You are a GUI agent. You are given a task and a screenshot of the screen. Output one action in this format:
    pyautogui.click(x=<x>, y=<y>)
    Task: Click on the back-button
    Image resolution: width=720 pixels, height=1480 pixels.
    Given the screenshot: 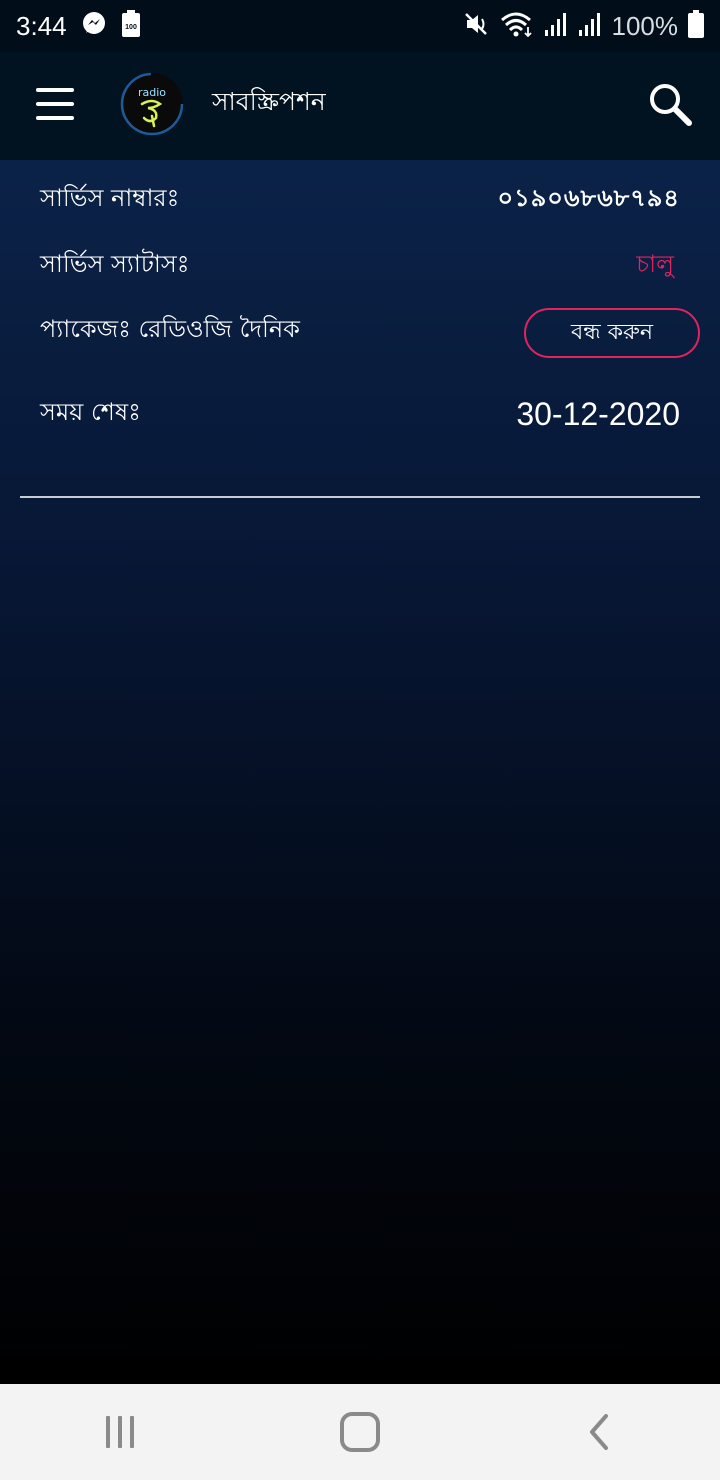 What is the action you would take?
    pyautogui.click(x=600, y=1432)
    